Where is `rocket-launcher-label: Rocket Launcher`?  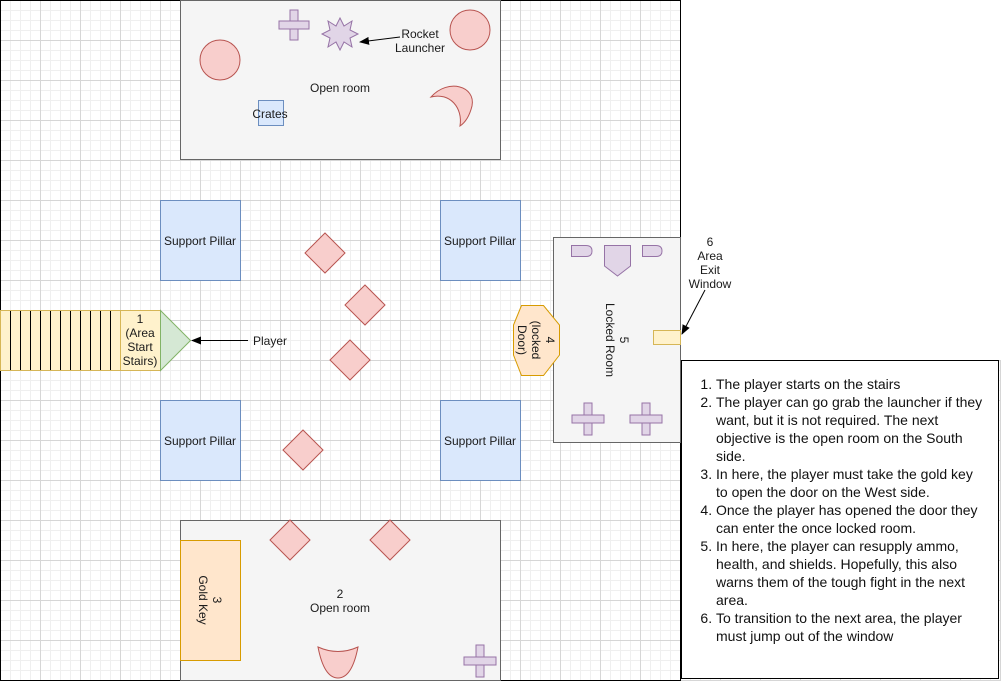 rocket-launcher-label: Rocket Launcher is located at coordinates (420, 41).